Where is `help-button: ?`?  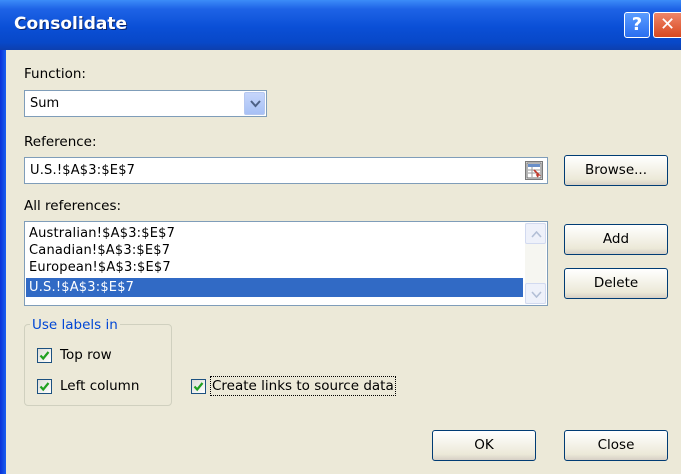 help-button: ? is located at coordinates (637, 25).